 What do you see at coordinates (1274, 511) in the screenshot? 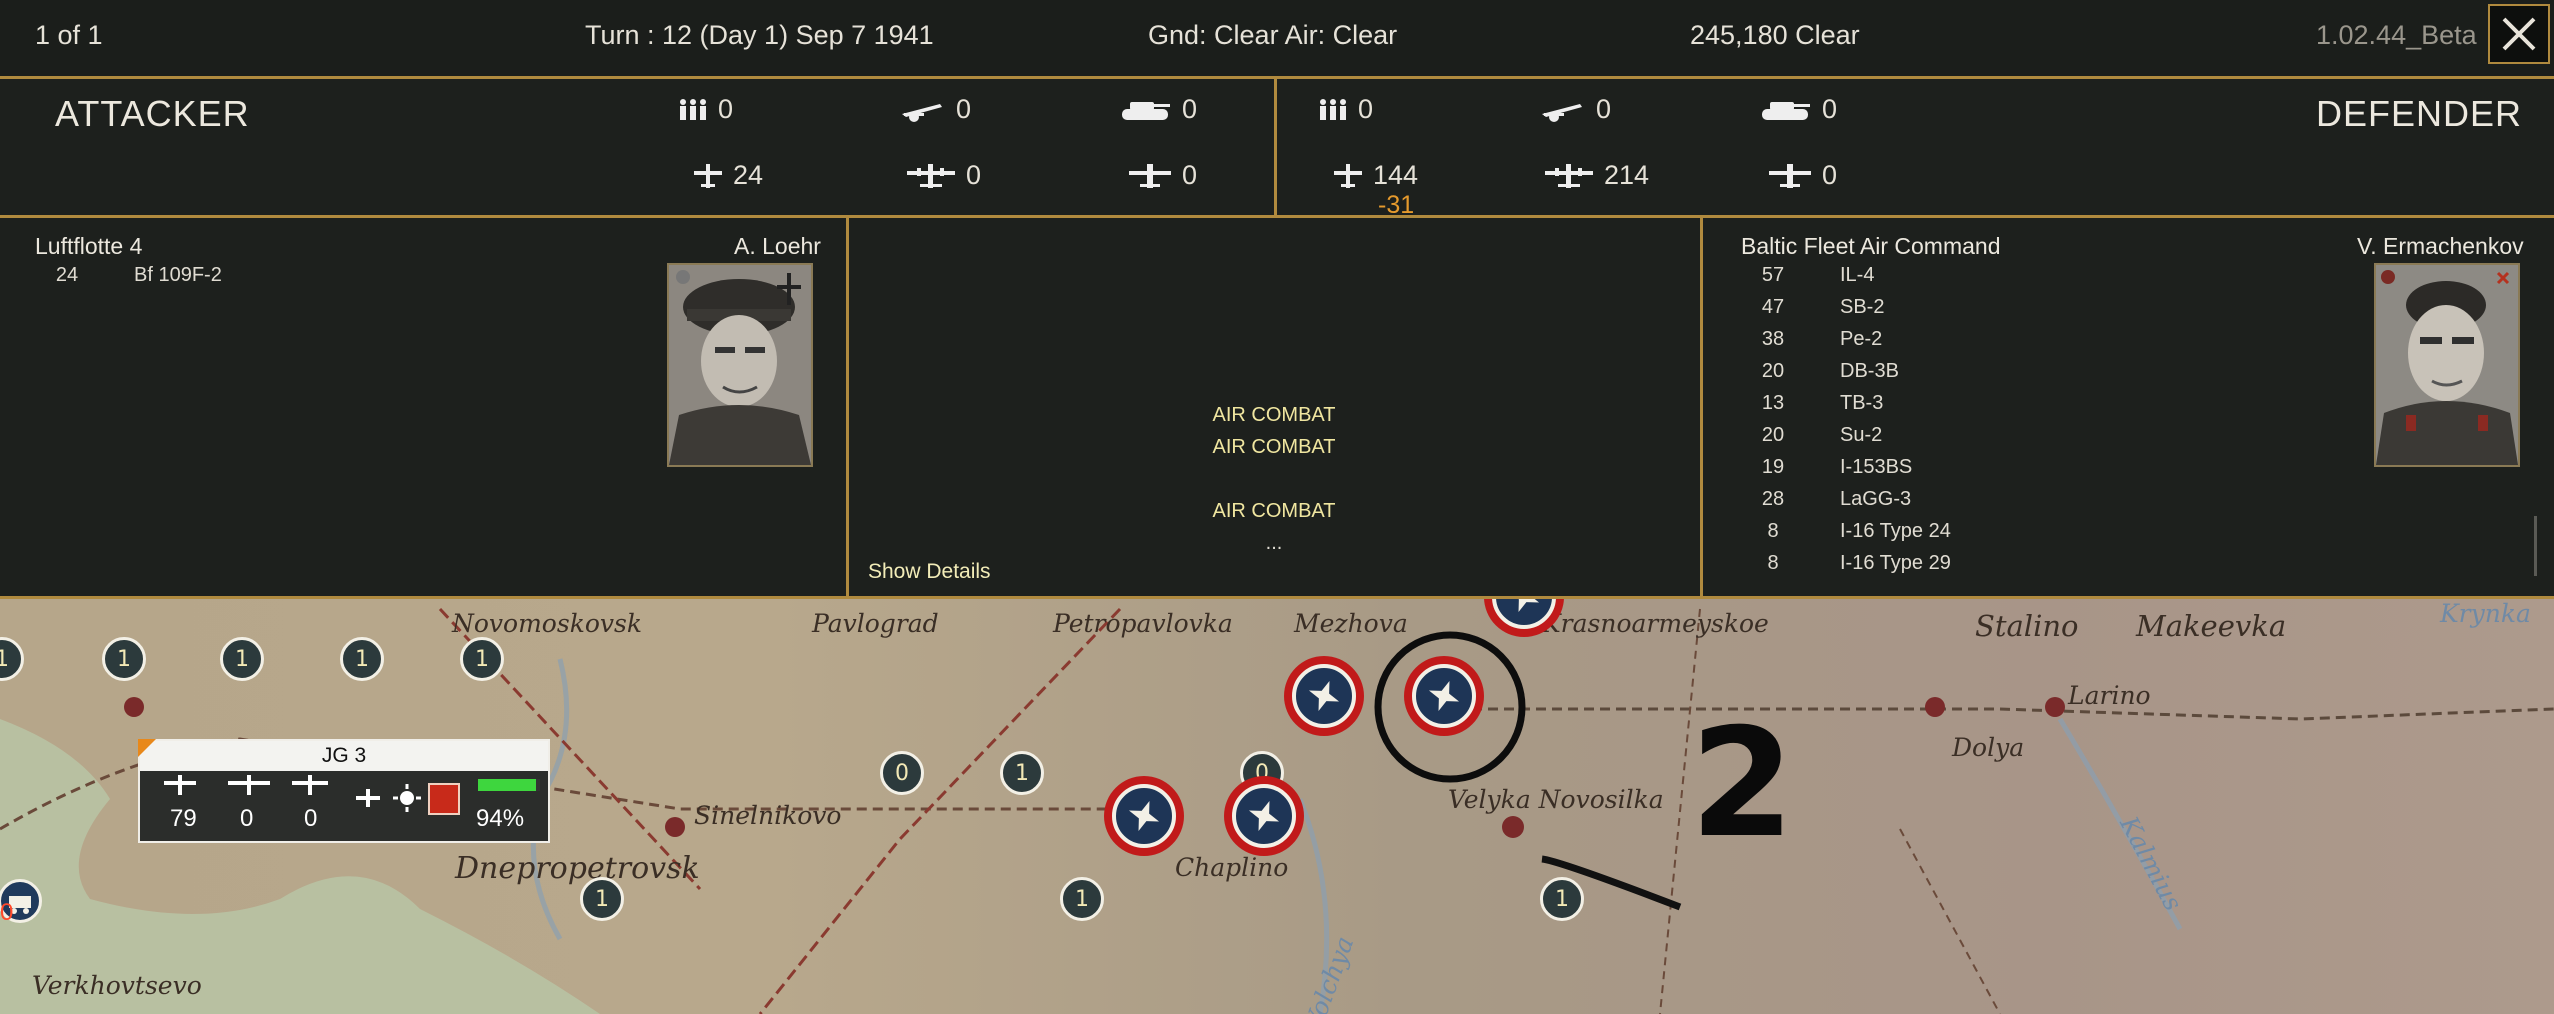
I see `combat-log-line-3: AIR COMBAT` at bounding box center [1274, 511].